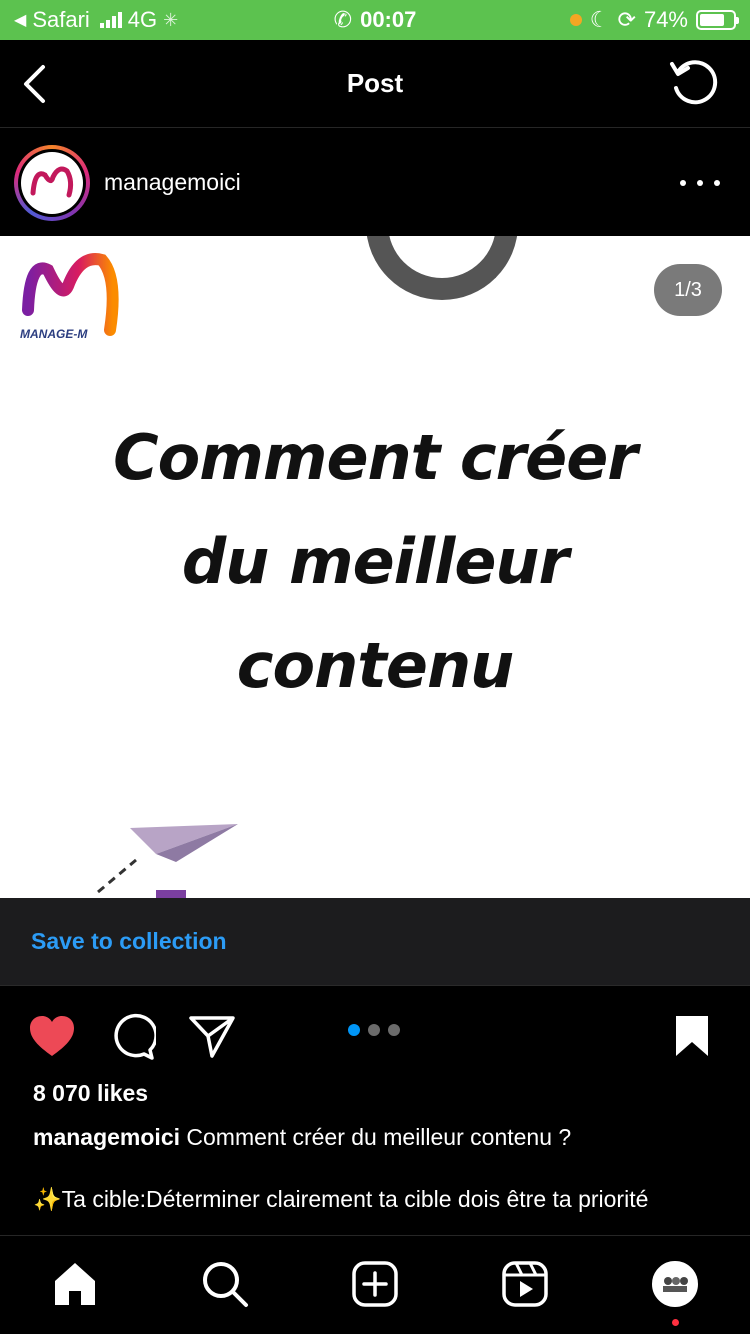 The image size is (750, 1334). I want to click on back-app-label: Safari, so click(60, 20).